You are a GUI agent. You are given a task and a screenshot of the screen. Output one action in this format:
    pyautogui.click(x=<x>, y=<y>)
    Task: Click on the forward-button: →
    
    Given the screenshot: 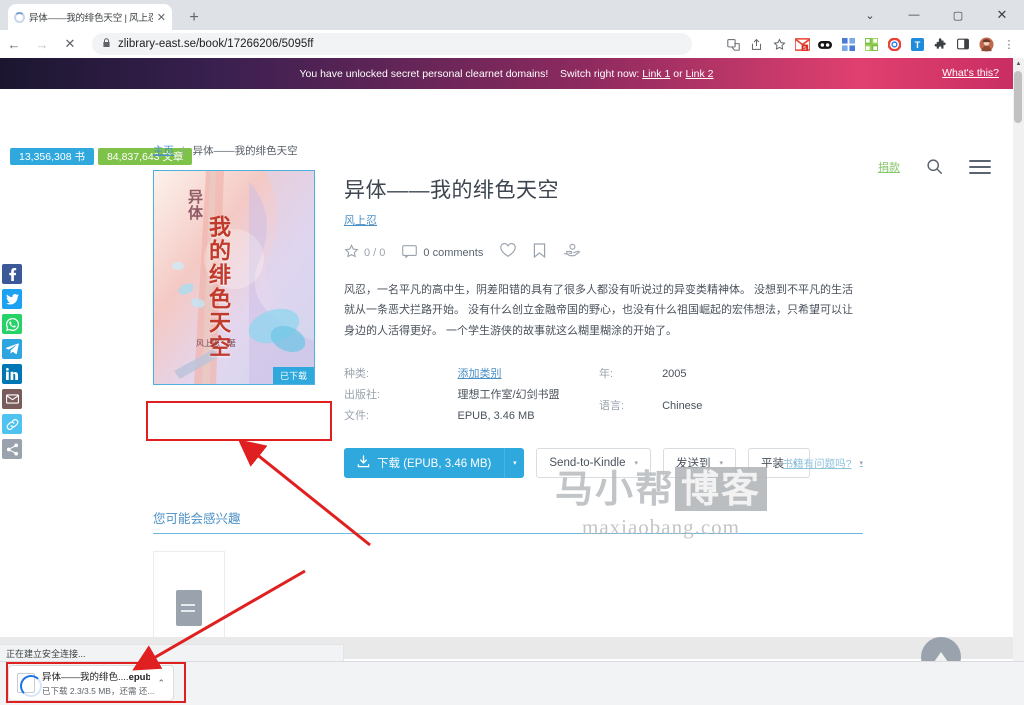 What is the action you would take?
    pyautogui.click(x=42, y=44)
    